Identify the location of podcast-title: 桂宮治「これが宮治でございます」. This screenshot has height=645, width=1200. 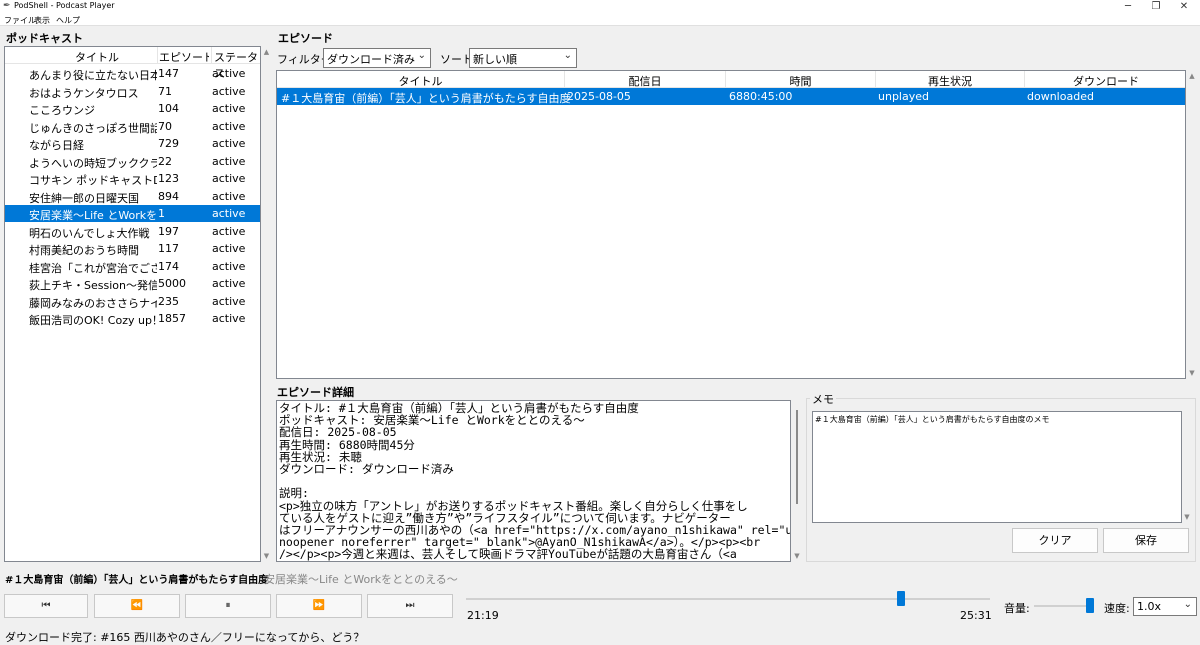
(93, 268).